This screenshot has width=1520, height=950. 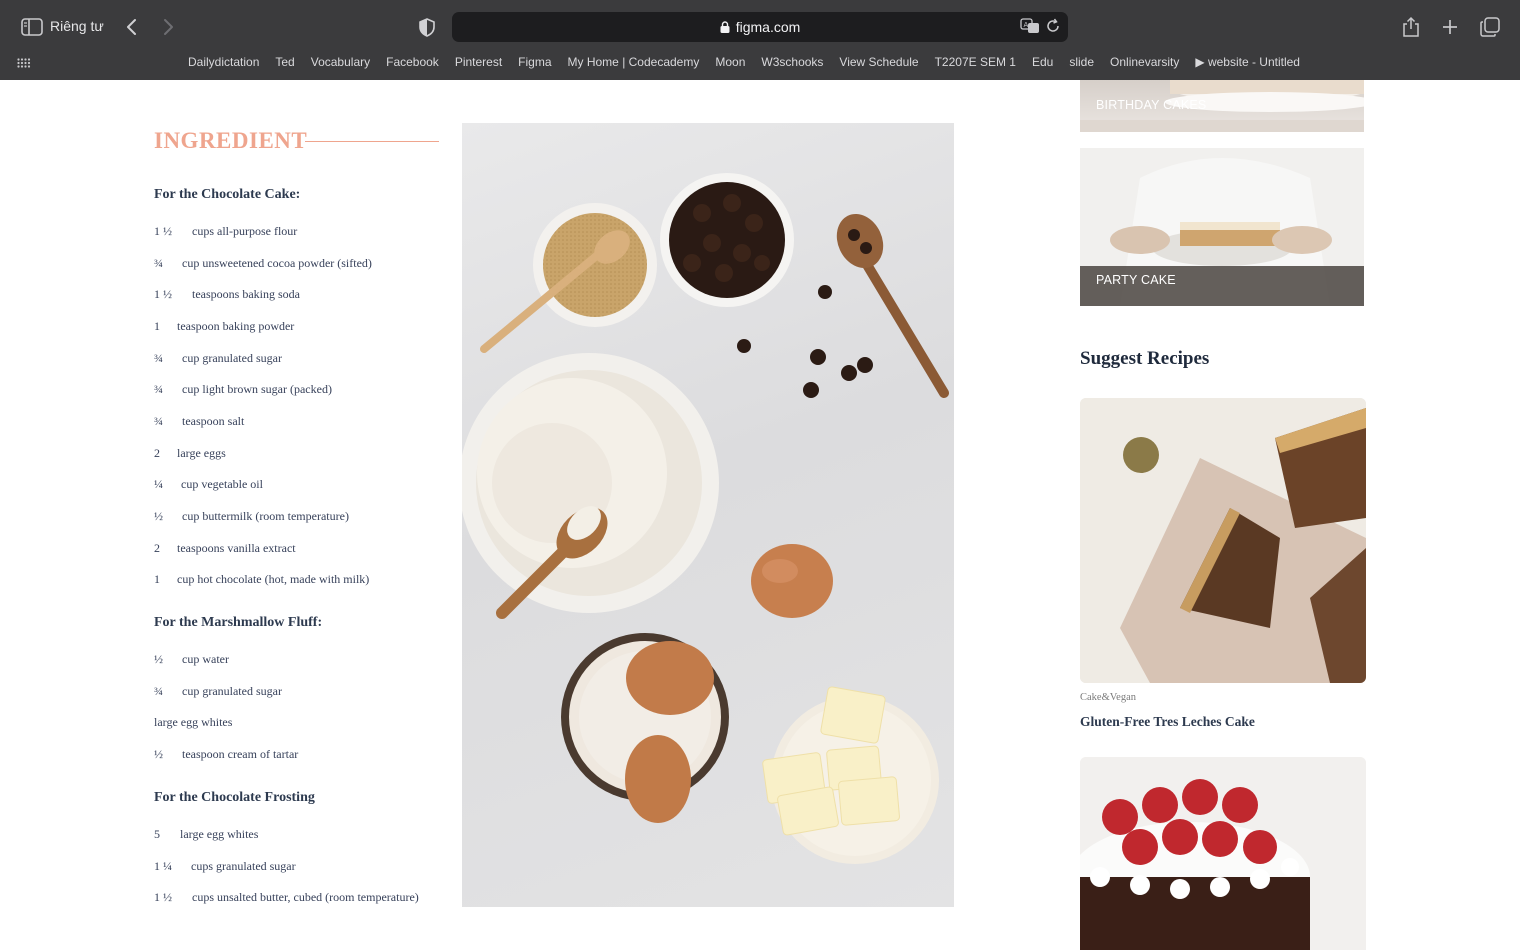 I want to click on category-card-party-cake: PARTY CAKE, so click(x=1222, y=227).